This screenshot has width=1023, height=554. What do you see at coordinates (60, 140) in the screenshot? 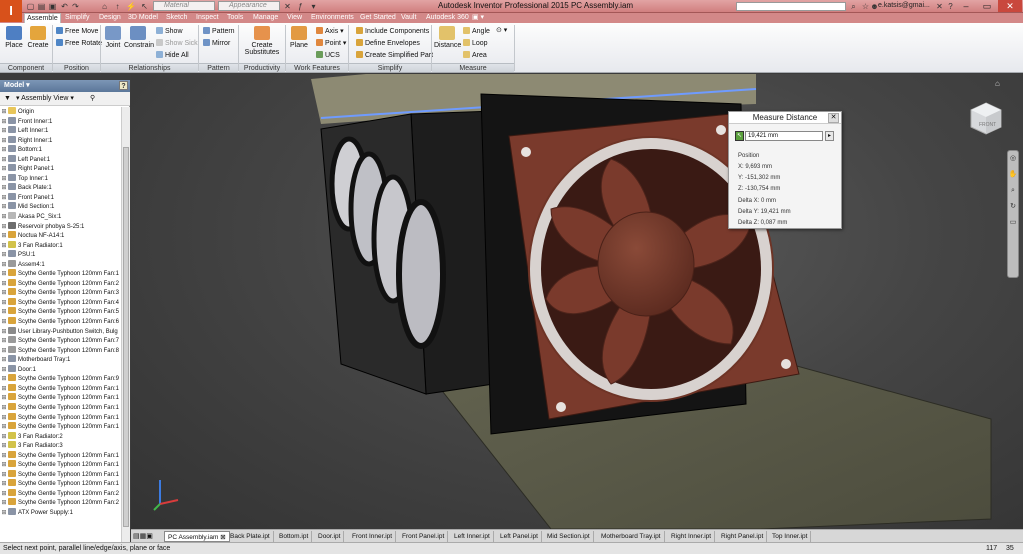
I see `browser-node: ⊞ Right Inner:1` at bounding box center [60, 140].